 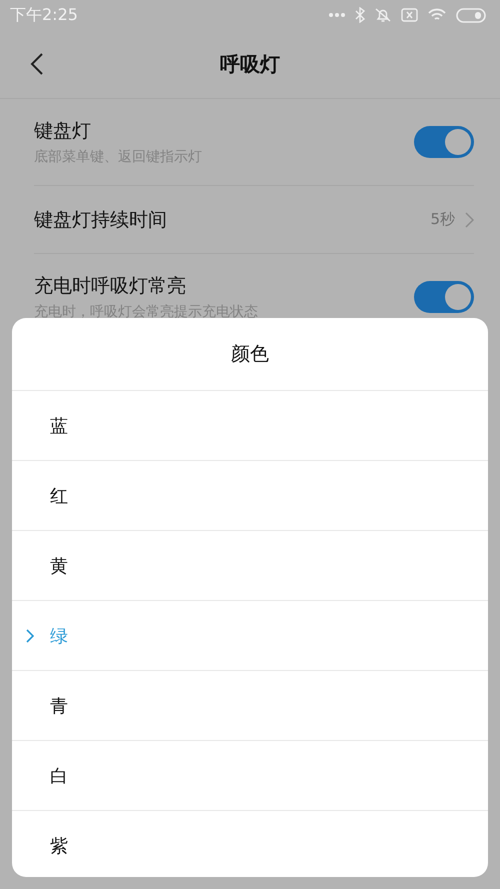 What do you see at coordinates (250, 64) in the screenshot?
I see `page-title: 呼吸灯` at bounding box center [250, 64].